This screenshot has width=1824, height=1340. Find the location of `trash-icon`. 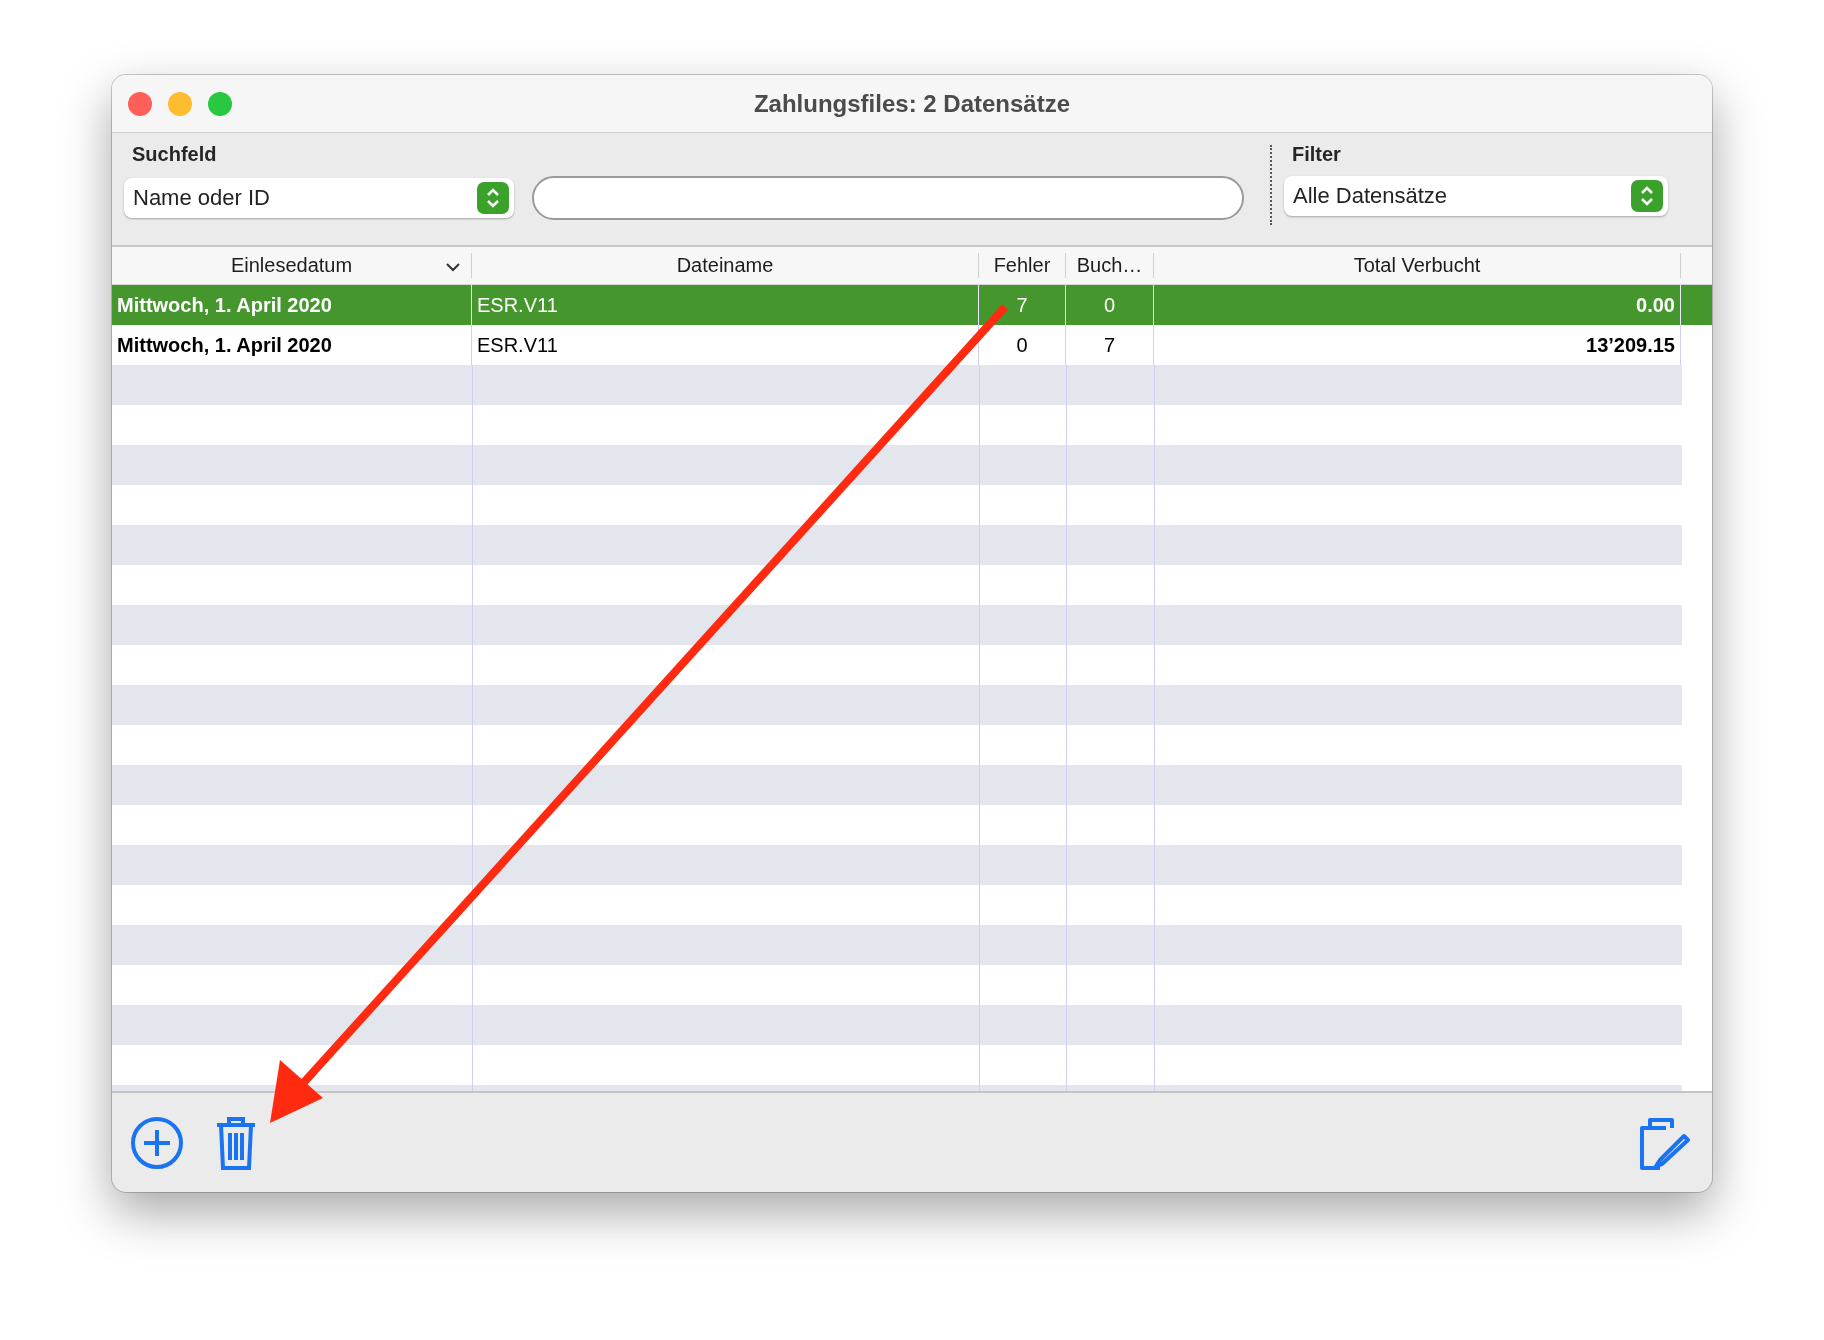

trash-icon is located at coordinates (236, 1142).